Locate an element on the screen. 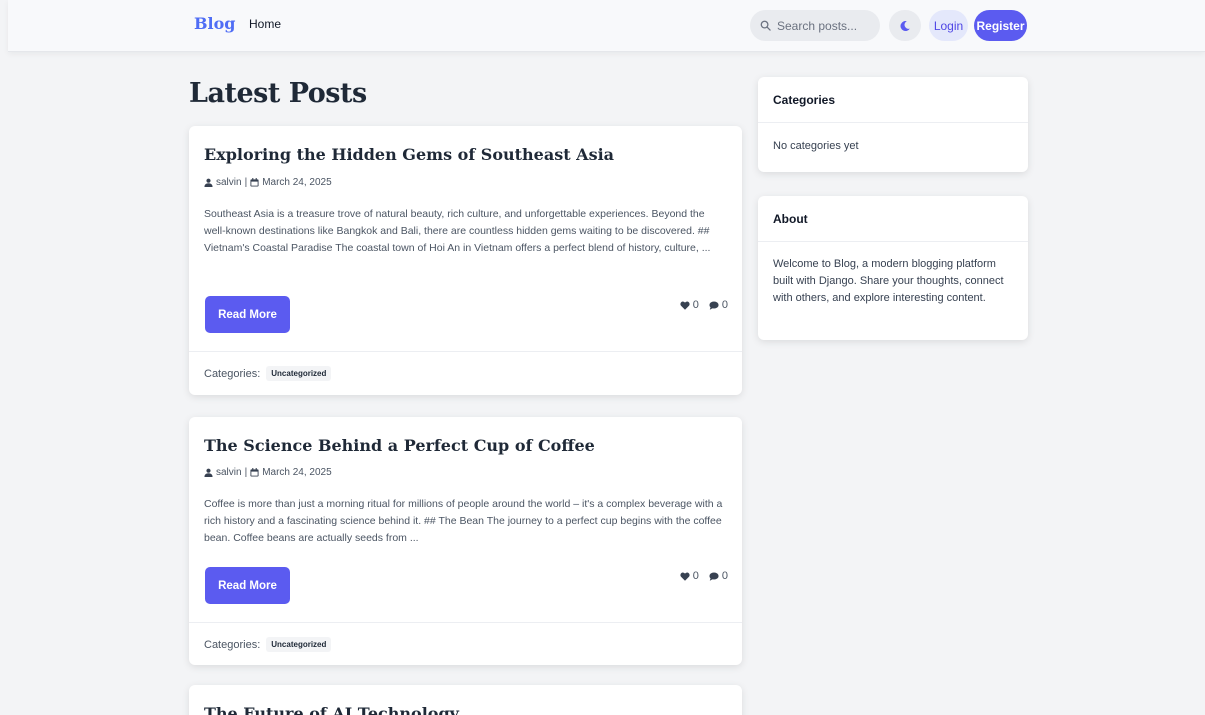 This screenshot has height=715, width=1205. register-button: Register is located at coordinates (1000, 25).